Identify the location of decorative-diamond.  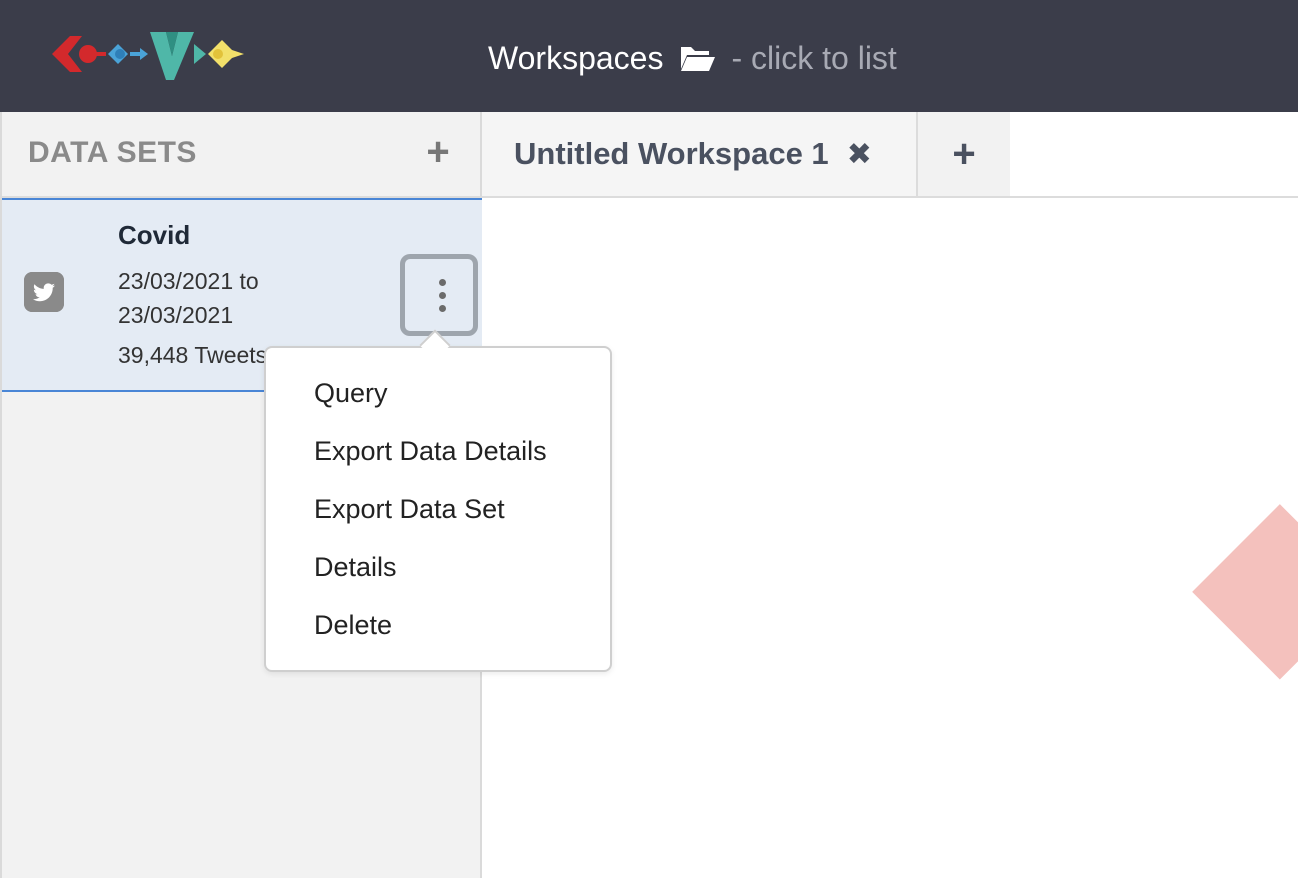
(1245, 592).